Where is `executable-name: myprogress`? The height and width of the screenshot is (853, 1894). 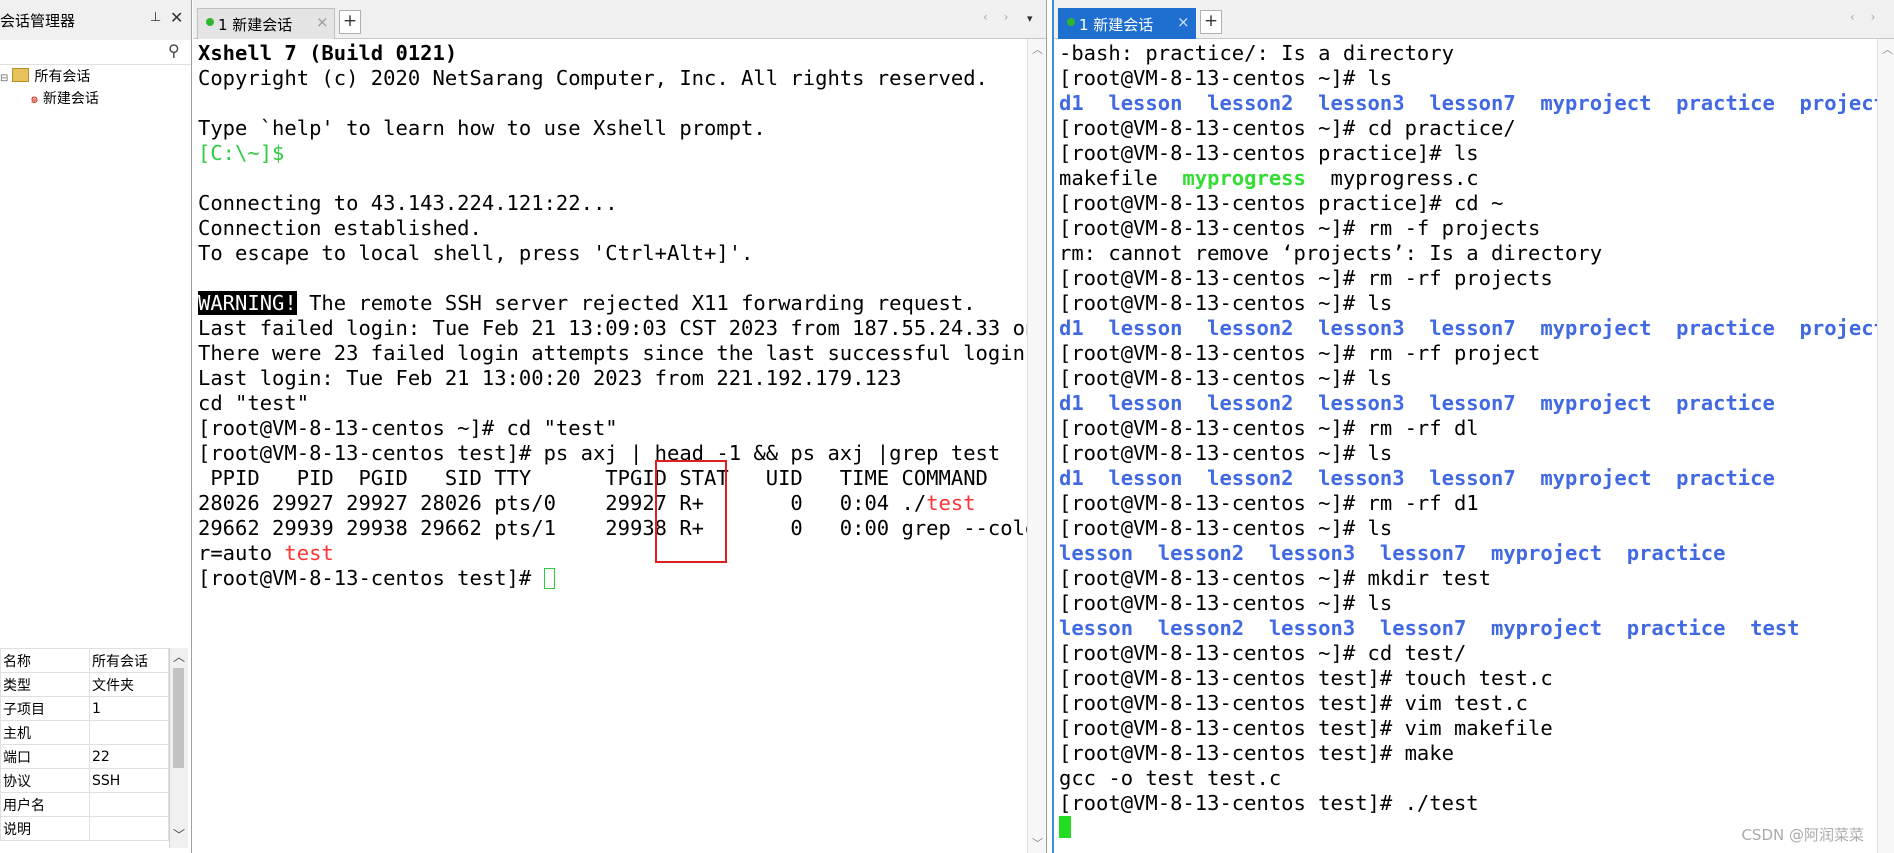 executable-name: myprogress is located at coordinates (1244, 178).